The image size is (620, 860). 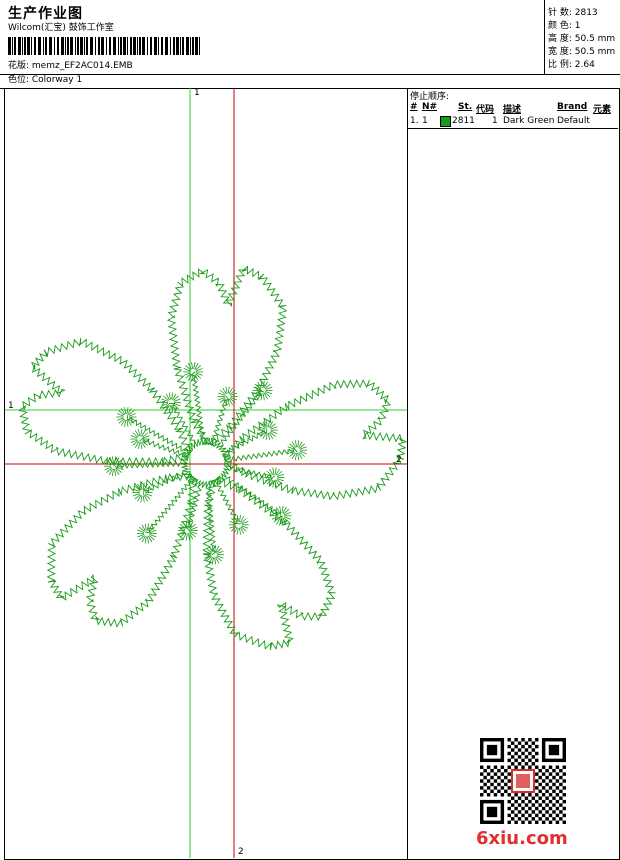 What do you see at coordinates (399, 460) in the screenshot?
I see `axis-label-red-h: 2` at bounding box center [399, 460].